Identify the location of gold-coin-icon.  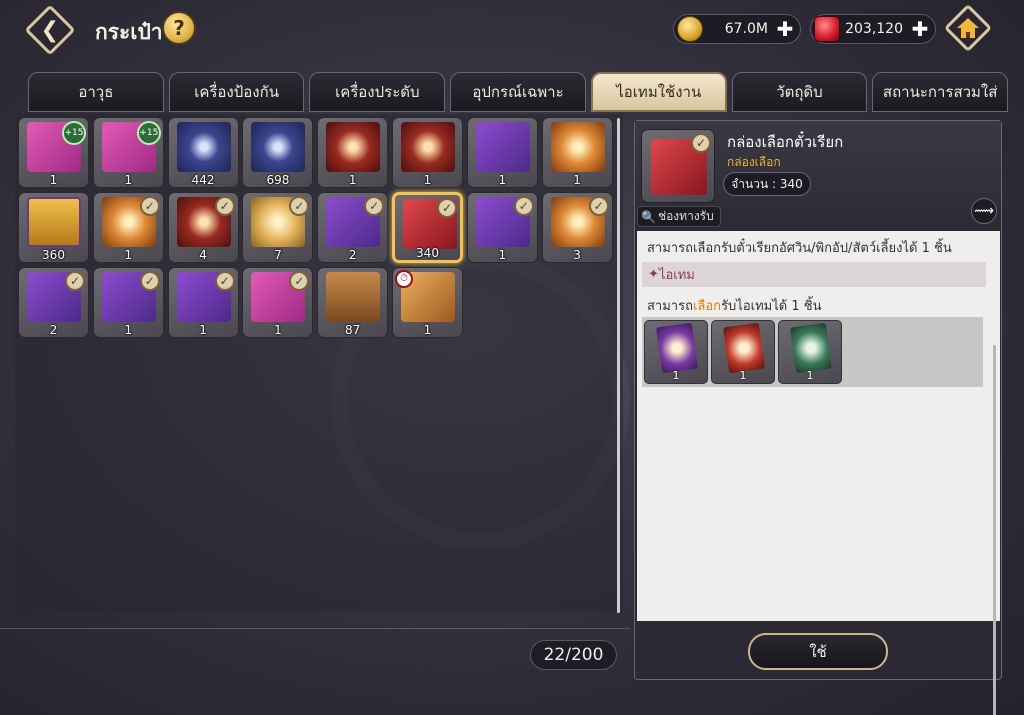
(690, 29).